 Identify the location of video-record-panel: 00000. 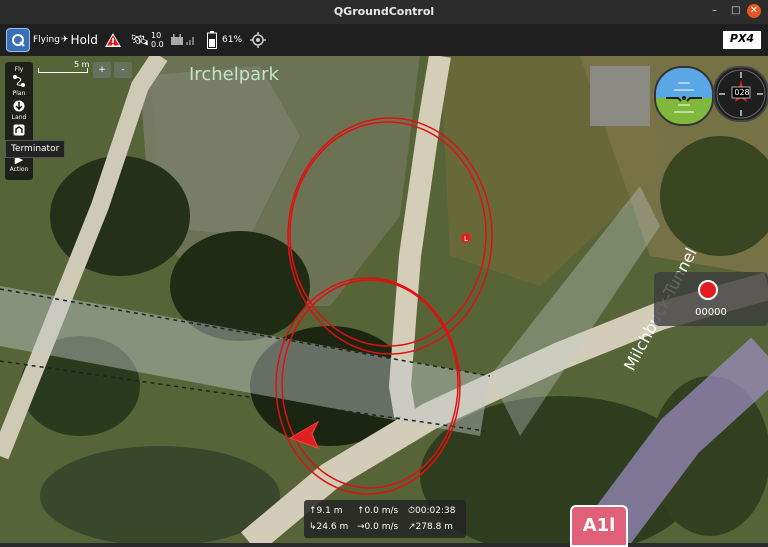
(711, 299).